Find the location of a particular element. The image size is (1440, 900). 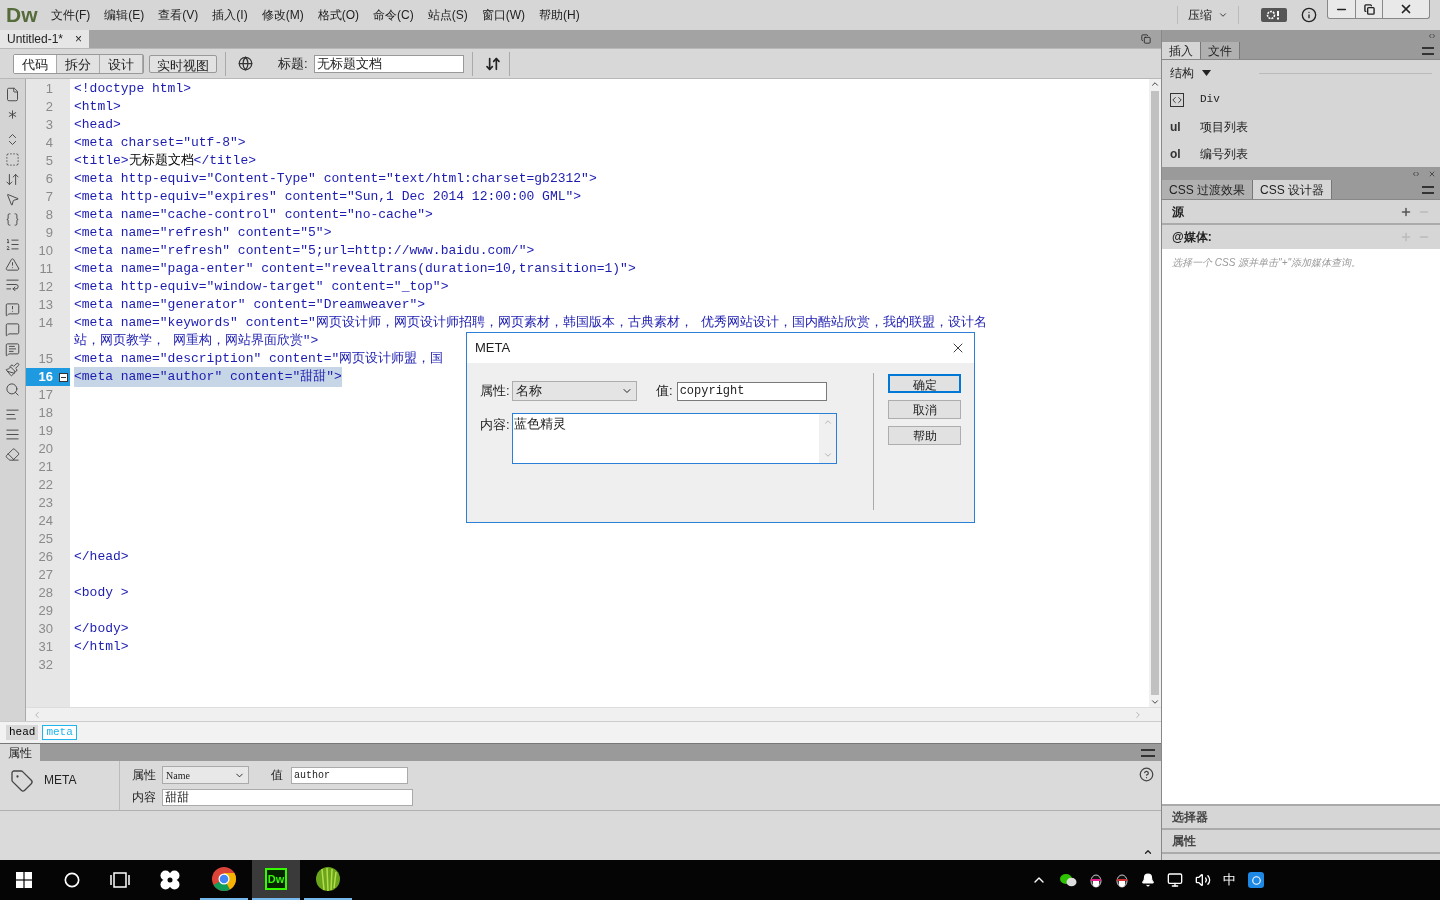

network-icon is located at coordinates (1175, 880).